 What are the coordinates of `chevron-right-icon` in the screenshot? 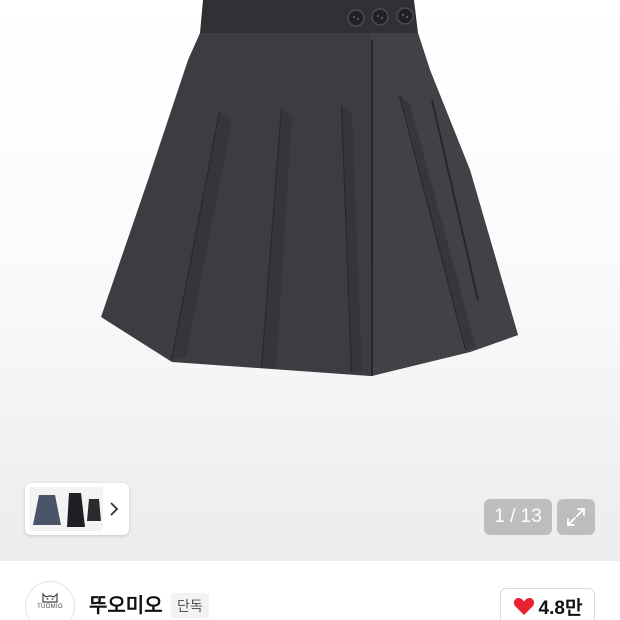 It's located at (114, 509).